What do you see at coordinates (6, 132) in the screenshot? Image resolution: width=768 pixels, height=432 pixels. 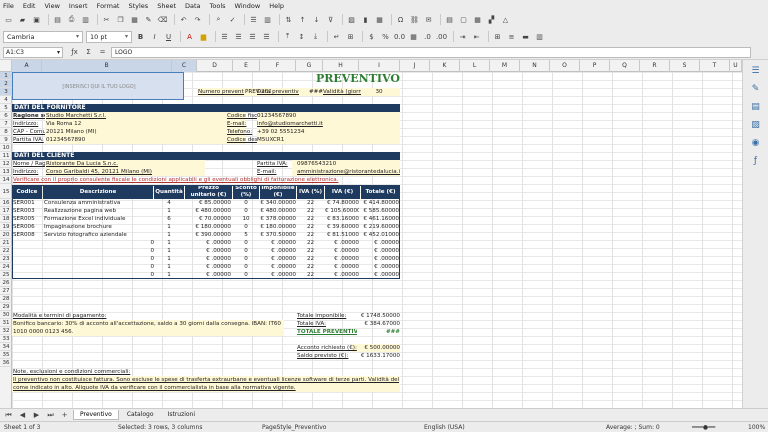 I see `row-header: 8` at bounding box center [6, 132].